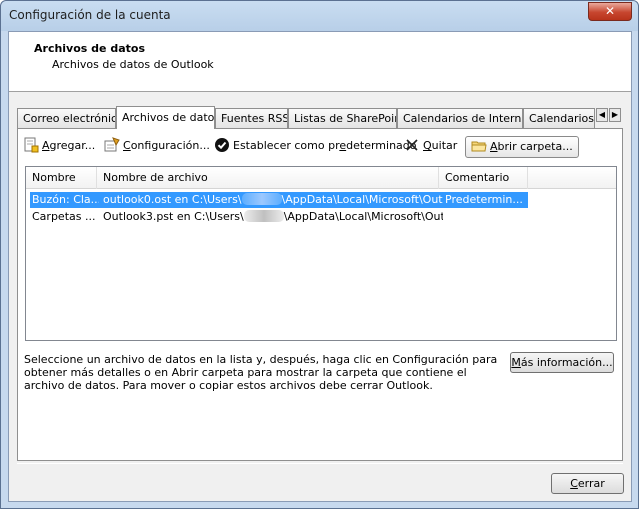  Describe the element at coordinates (268, 178) in the screenshot. I see `column-header-filename: Nombre de archivo` at that location.